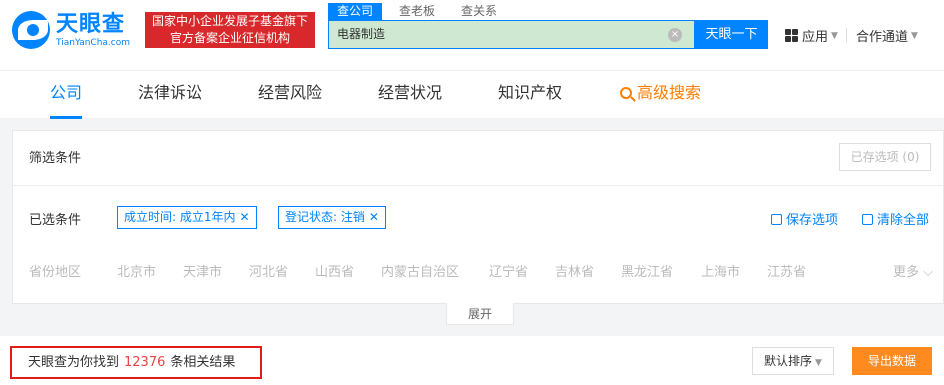 This screenshot has width=944, height=385. I want to click on province-option: 吉林省, so click(574, 270).